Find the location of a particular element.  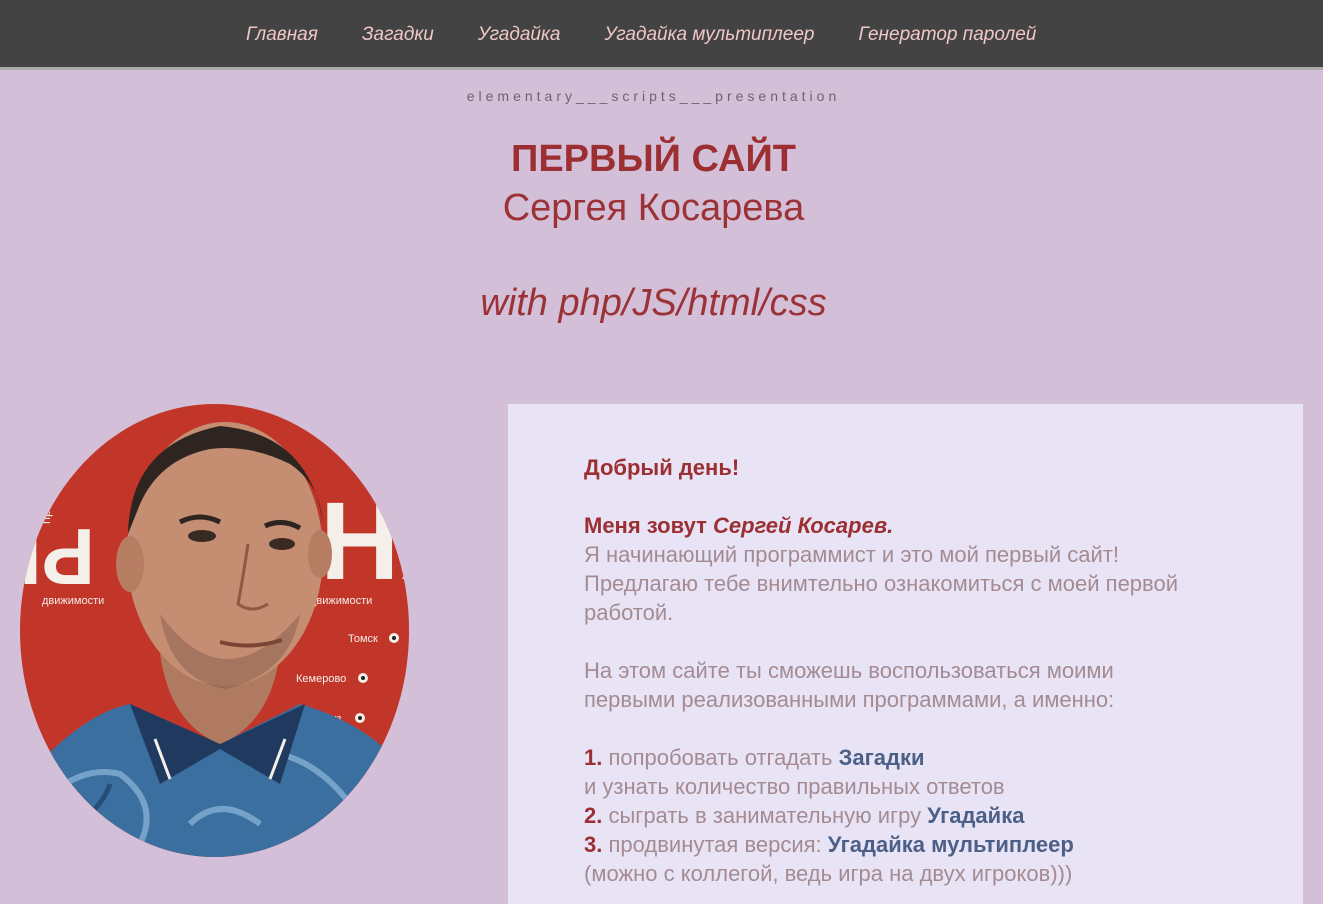

list-item: 2. сыграть в занимательную игру Угадайка is located at coordinates (934, 815).